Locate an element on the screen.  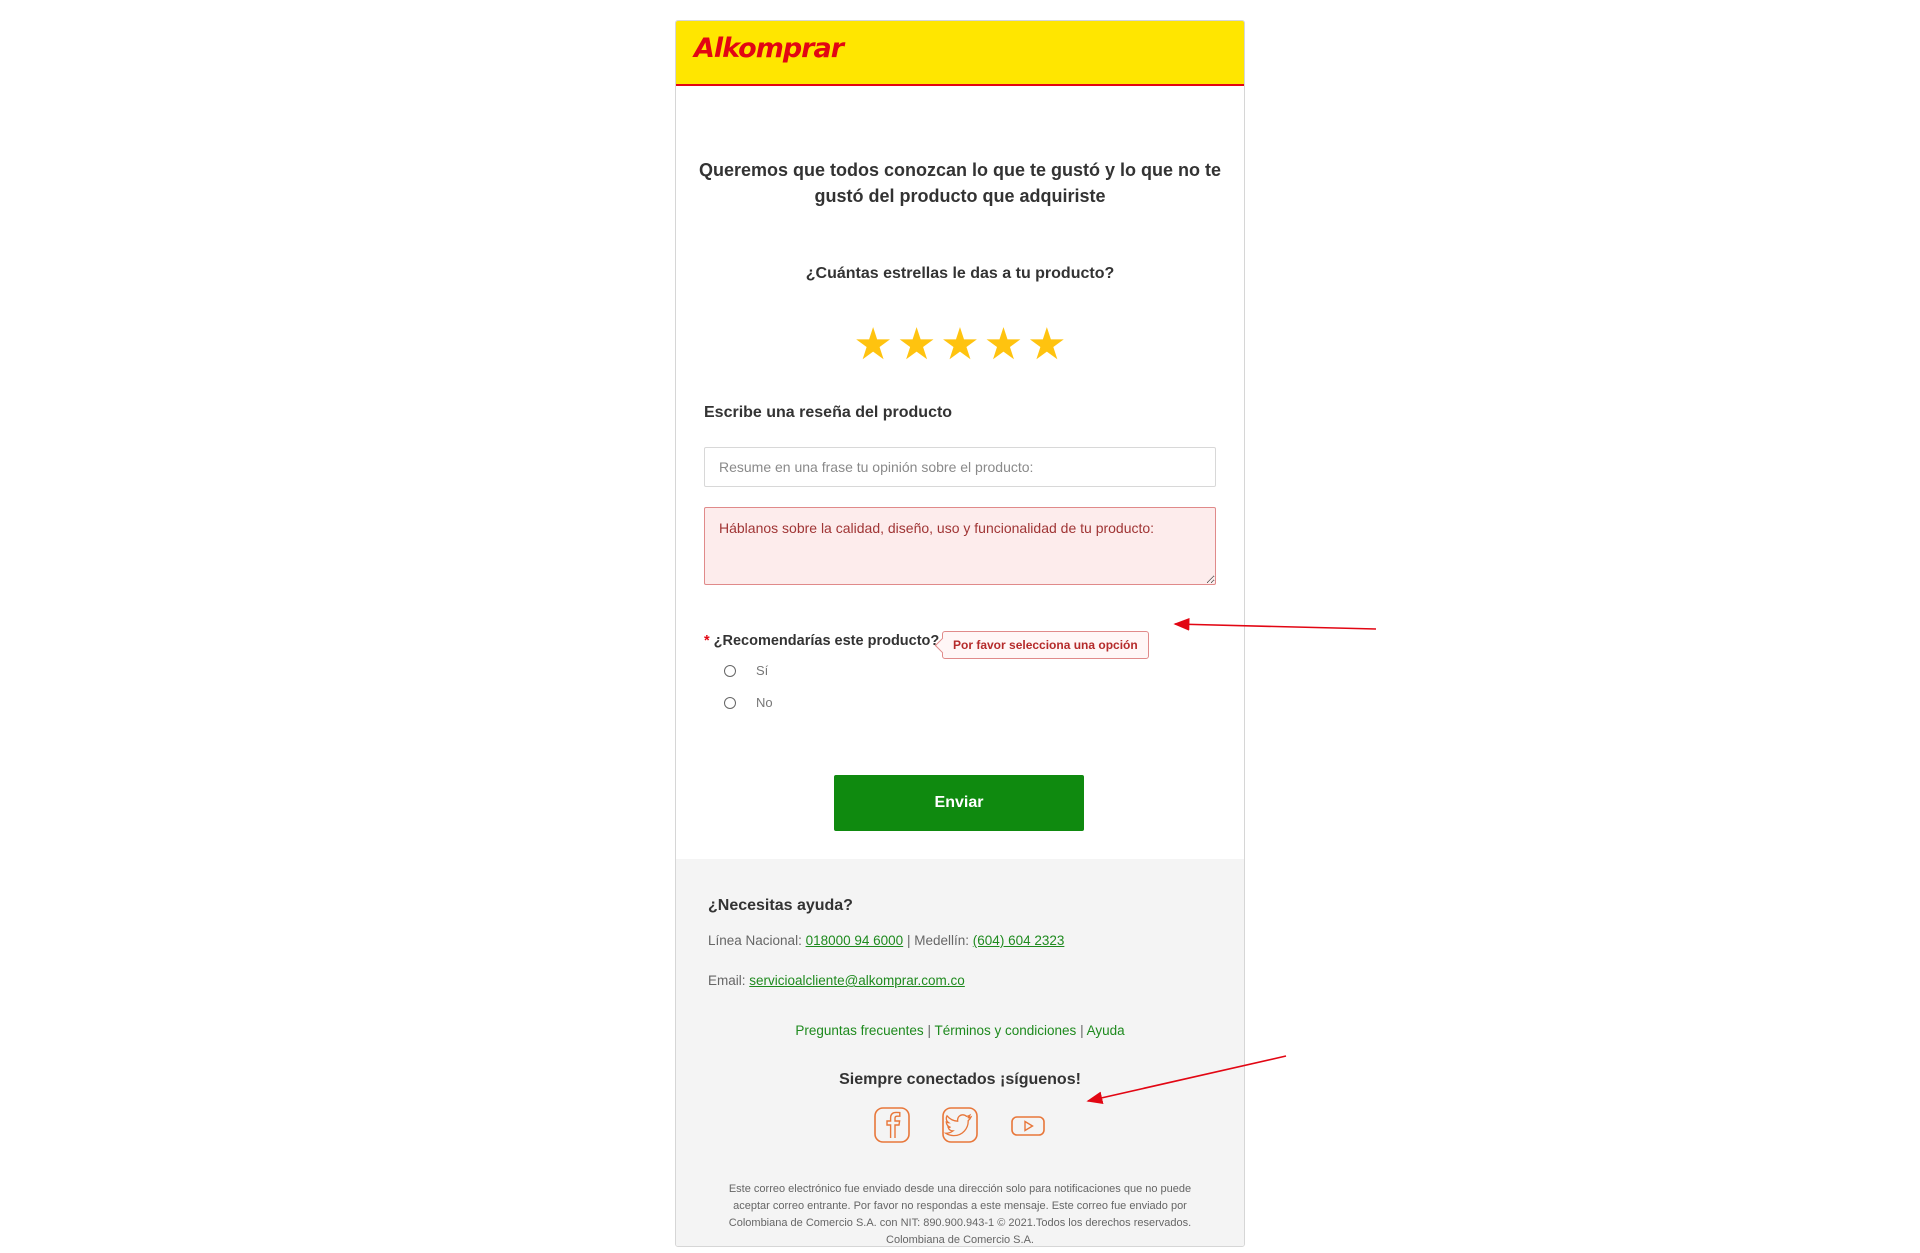
detail-textarea is located at coordinates (960, 546).